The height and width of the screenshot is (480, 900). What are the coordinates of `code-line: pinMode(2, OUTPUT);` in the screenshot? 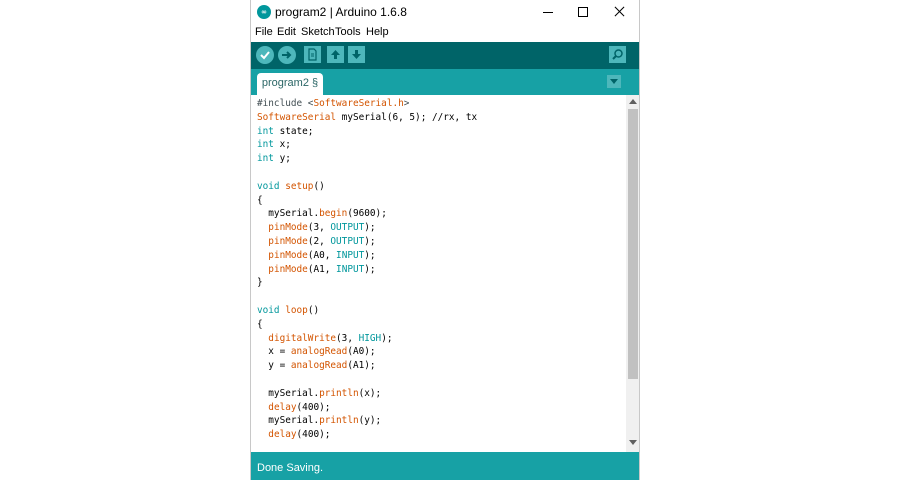 It's located at (367, 242).